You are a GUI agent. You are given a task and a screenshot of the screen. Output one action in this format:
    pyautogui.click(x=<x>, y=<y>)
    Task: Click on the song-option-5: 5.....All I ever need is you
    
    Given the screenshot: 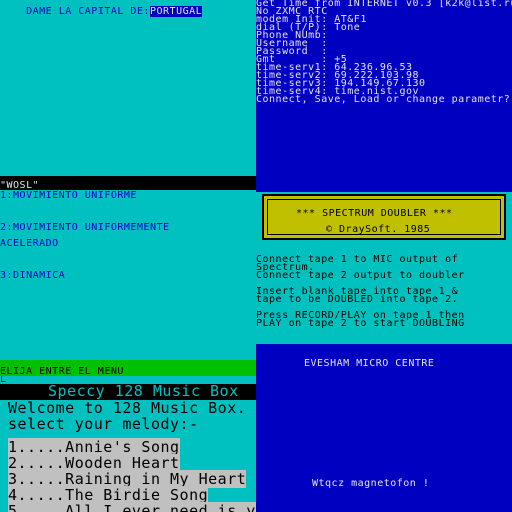 What is the action you would take?
    pyautogui.click(x=132, y=507)
    